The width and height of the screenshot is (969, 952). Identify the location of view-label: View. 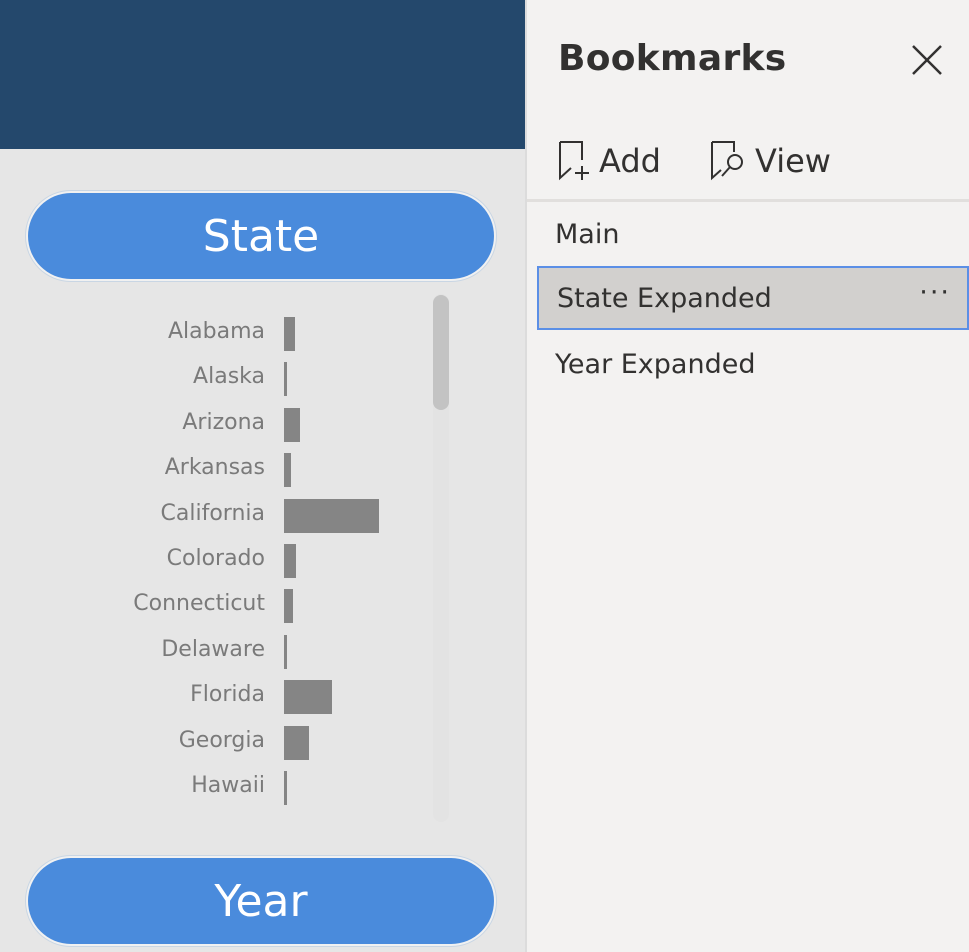
(793, 161).